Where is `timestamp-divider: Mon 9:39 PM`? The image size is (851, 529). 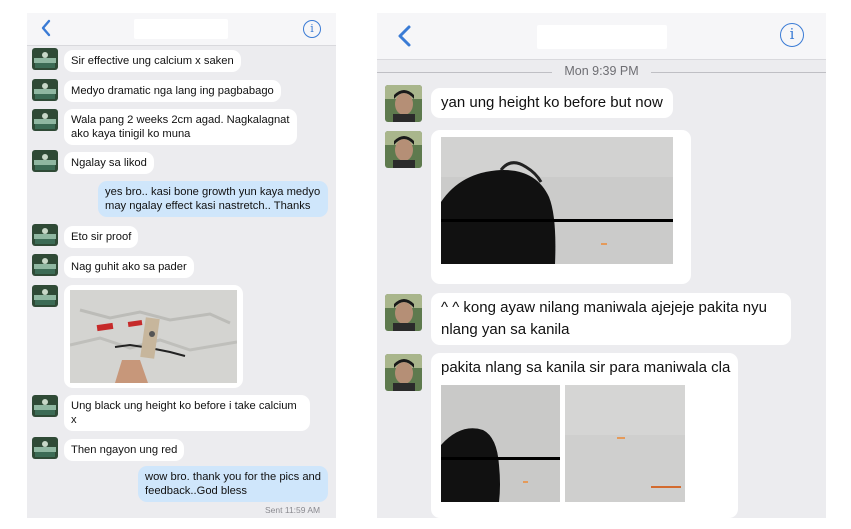
timestamp-divider: Mon 9:39 PM is located at coordinates (601, 72).